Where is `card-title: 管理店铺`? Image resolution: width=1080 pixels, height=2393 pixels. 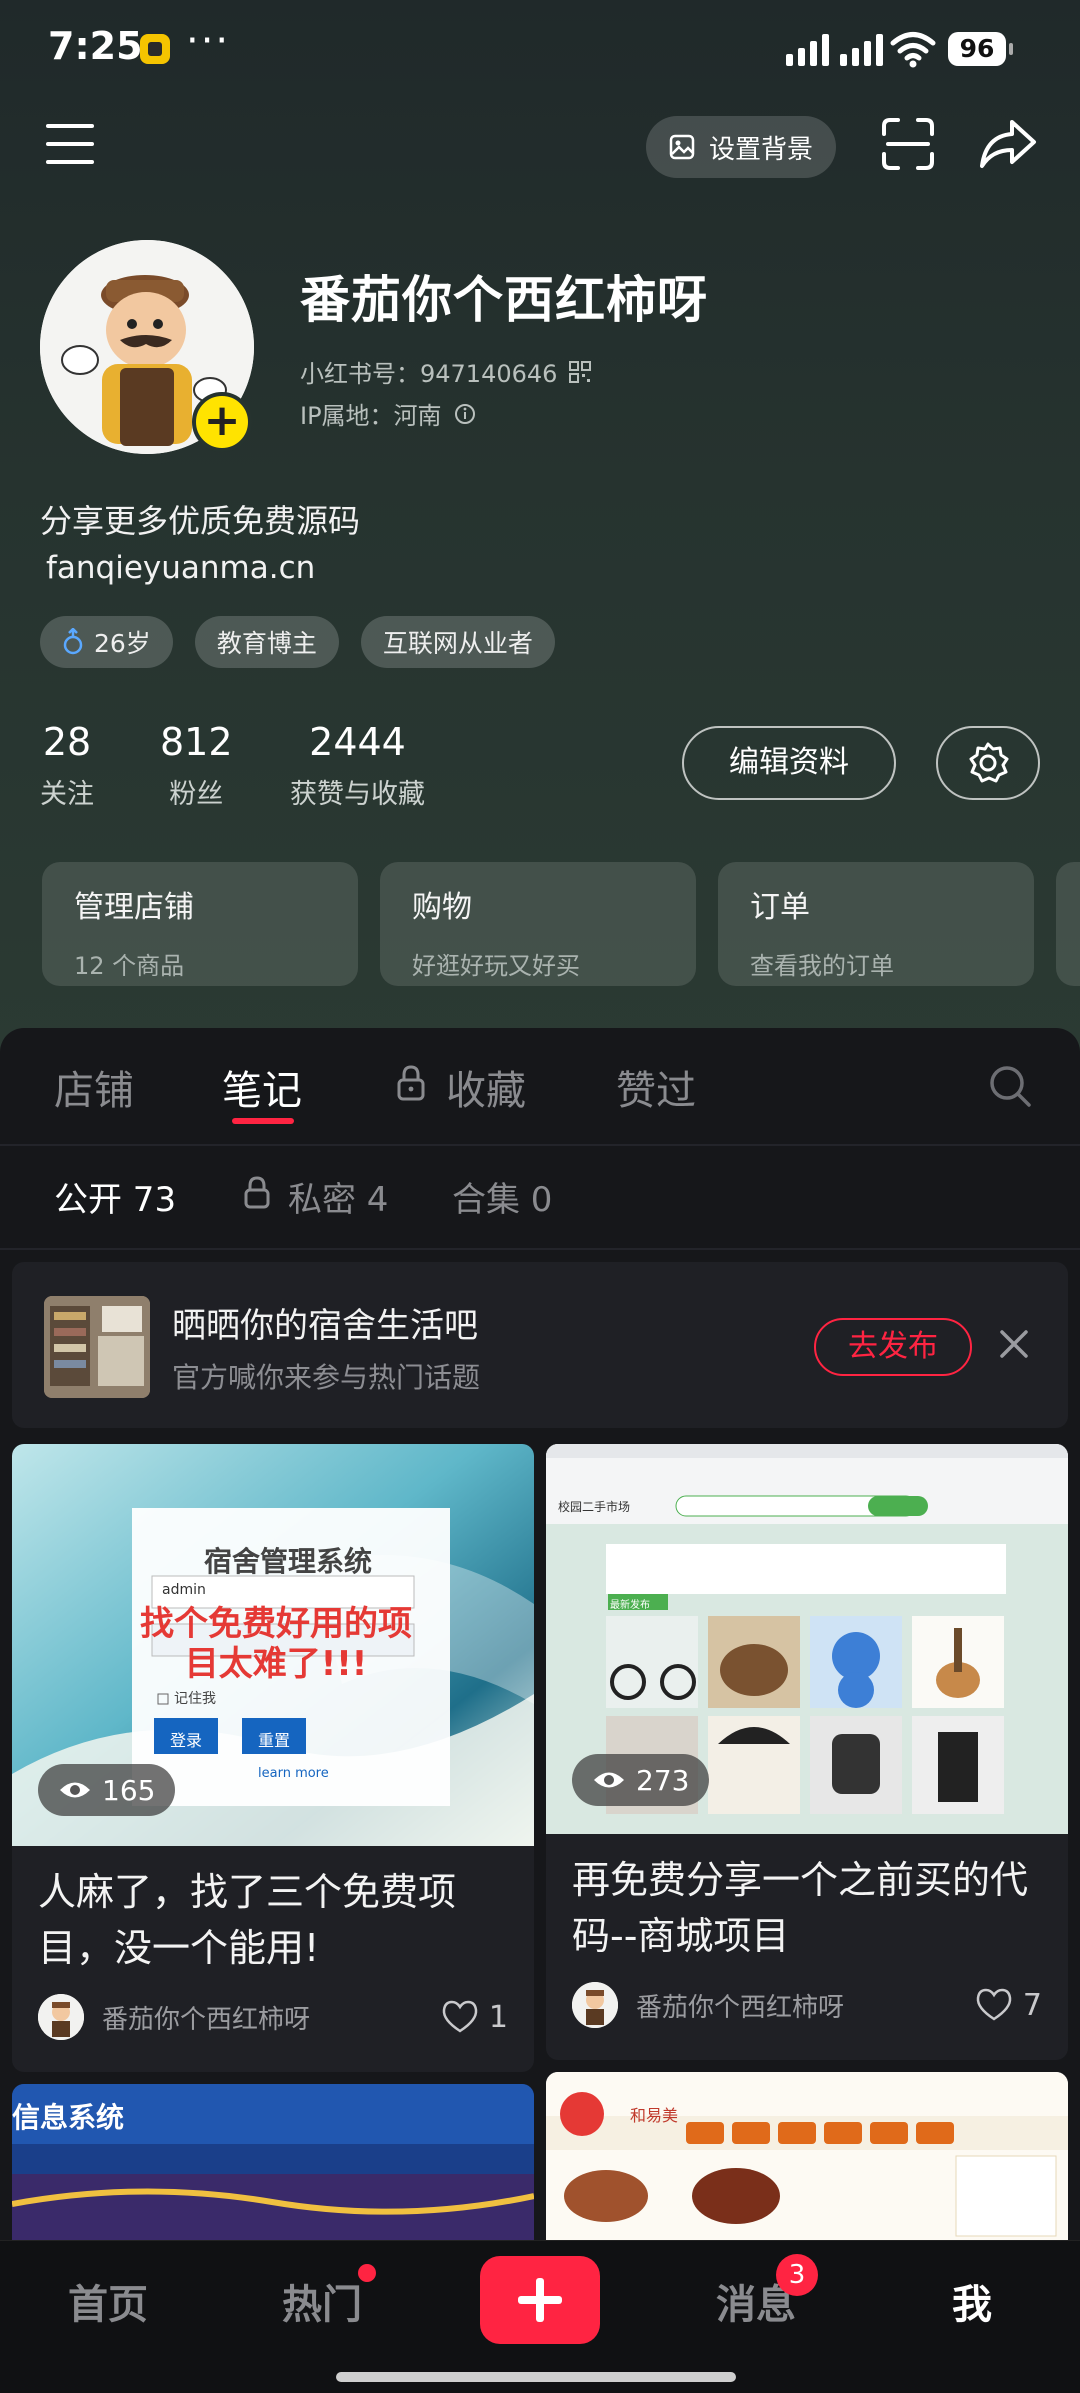 card-title: 管理店铺 is located at coordinates (134, 907).